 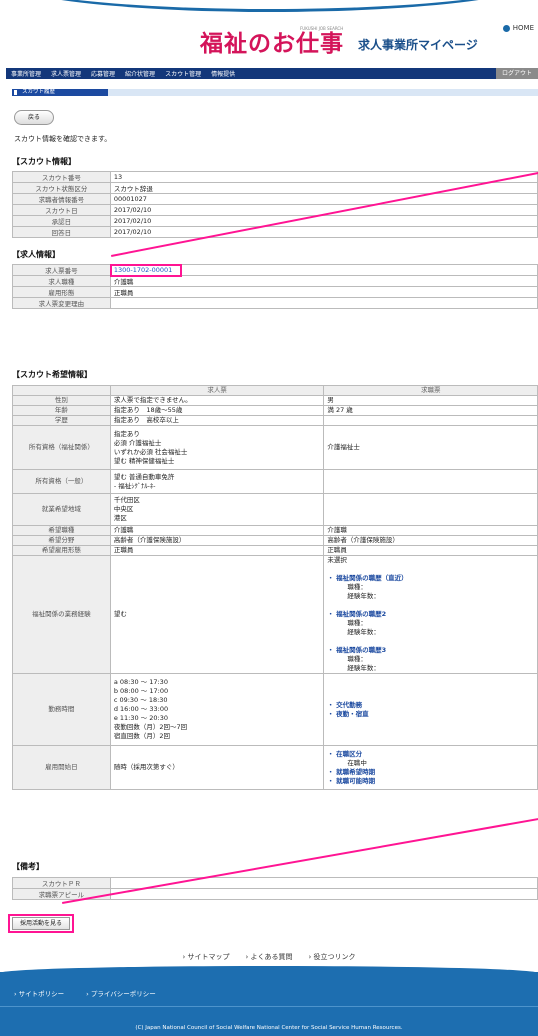 What do you see at coordinates (61, 199) in the screenshot?
I see `label: 求職者情報番号` at bounding box center [61, 199].